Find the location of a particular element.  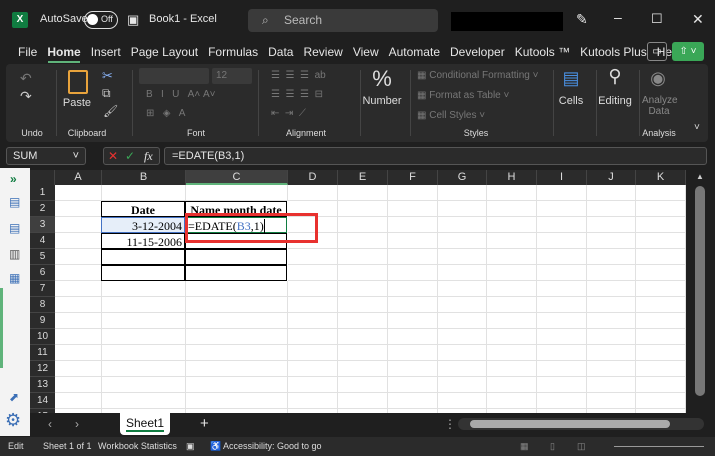

row-header-11: 11 is located at coordinates (42, 353).